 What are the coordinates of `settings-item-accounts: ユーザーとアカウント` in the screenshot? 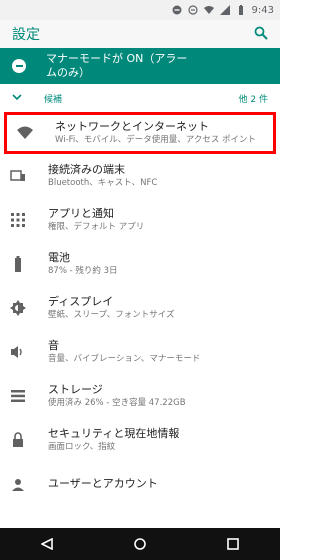 It's located at (140, 484).